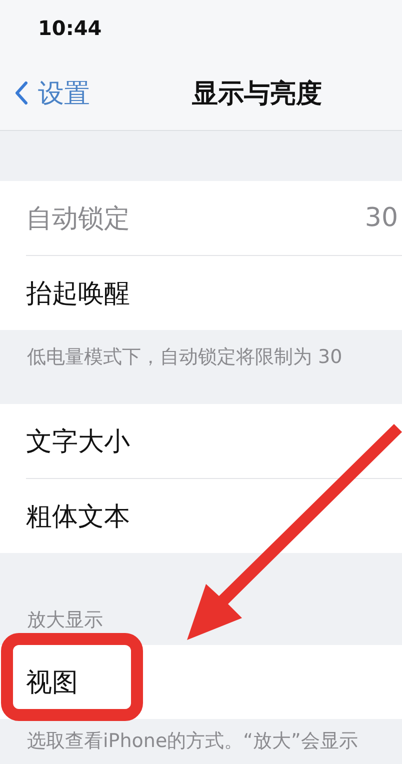 Image resolution: width=402 pixels, height=764 pixels. What do you see at coordinates (257, 94) in the screenshot?
I see `page-title: 显示与亮度` at bounding box center [257, 94].